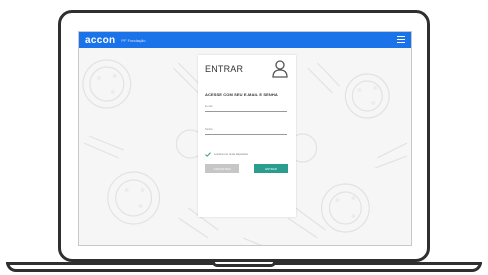 The width and height of the screenshot is (488, 275). Describe the element at coordinates (271, 168) in the screenshot. I see `login-button: ENTRAR` at that location.